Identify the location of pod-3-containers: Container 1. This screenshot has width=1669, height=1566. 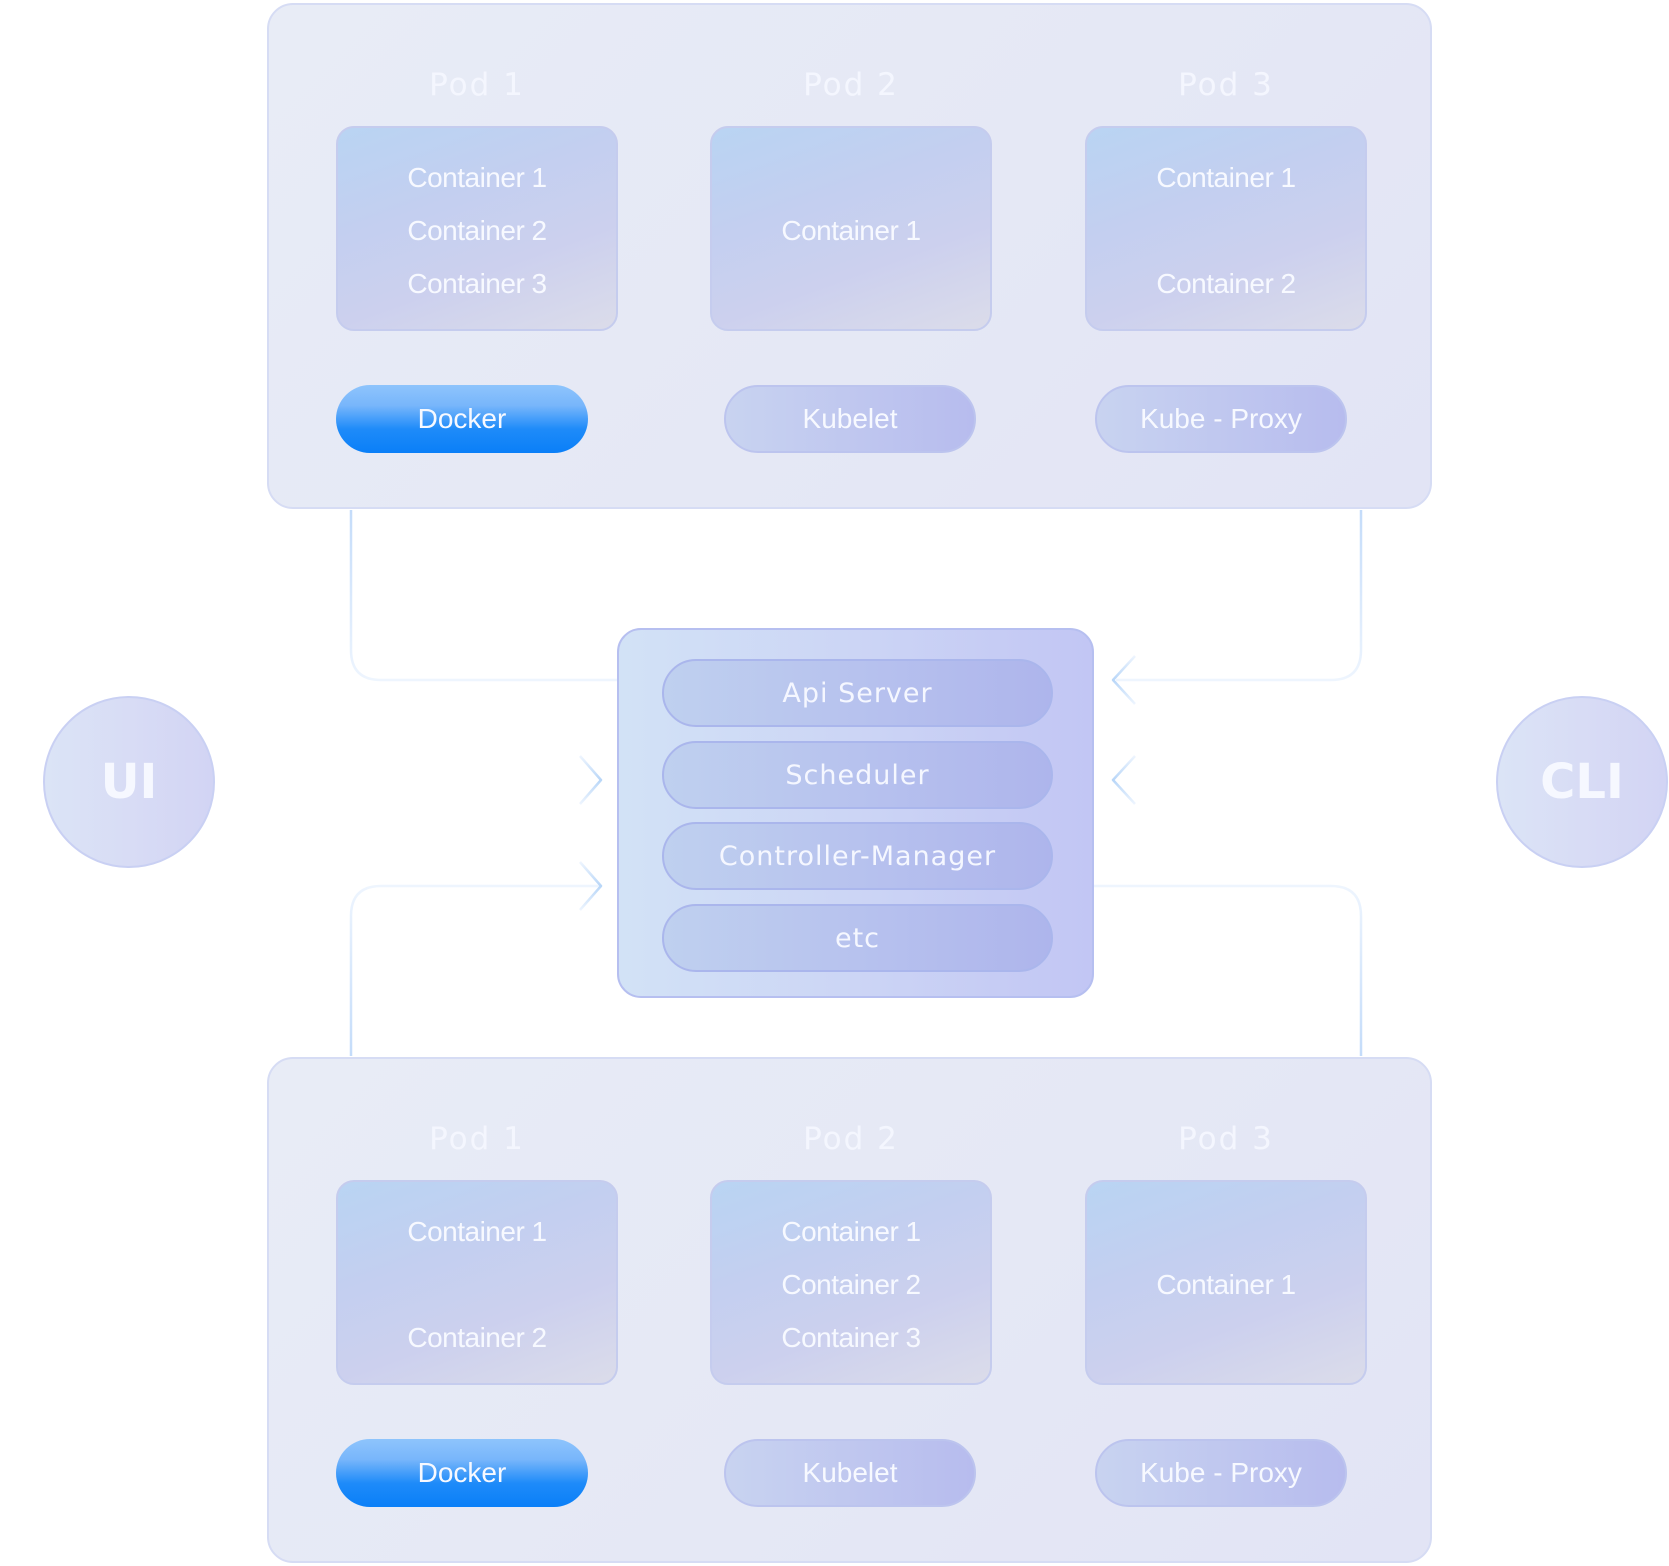
(1226, 1282).